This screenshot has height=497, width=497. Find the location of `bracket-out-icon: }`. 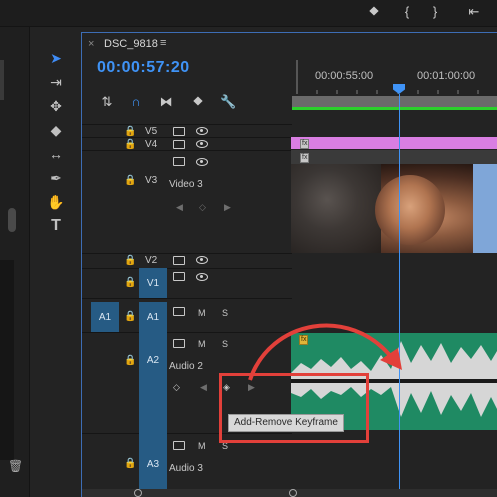

bracket-out-icon: } is located at coordinates (435, 12).